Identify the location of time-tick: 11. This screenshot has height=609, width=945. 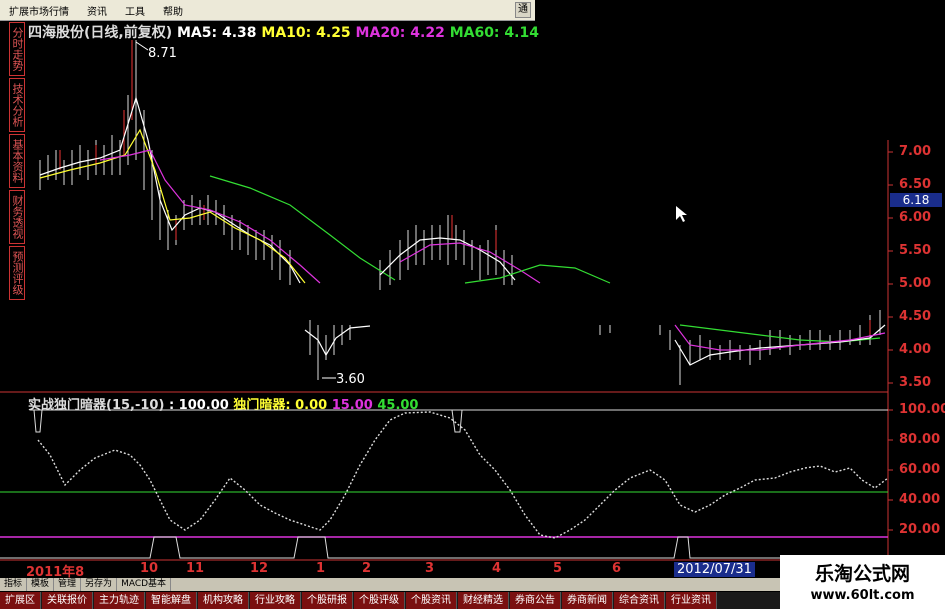
(195, 568).